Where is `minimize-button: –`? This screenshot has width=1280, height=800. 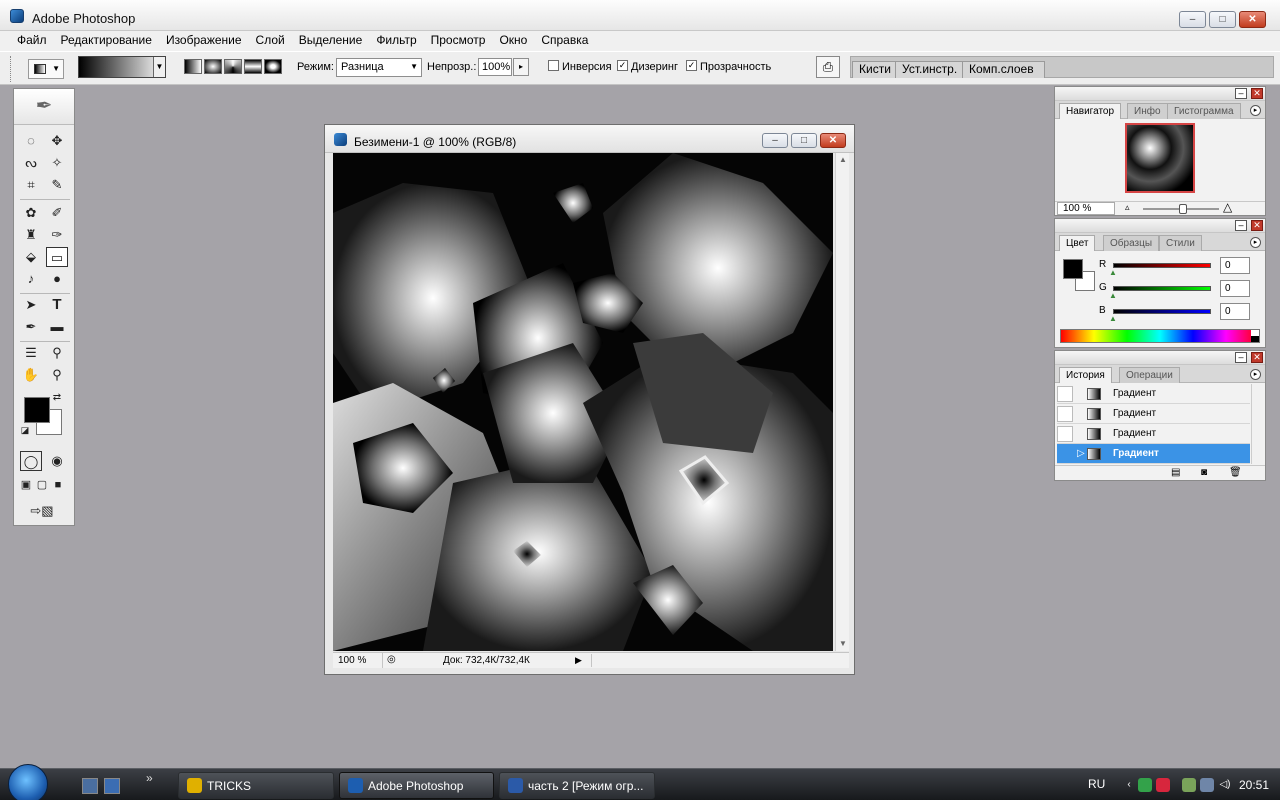 minimize-button: – is located at coordinates (1192, 19).